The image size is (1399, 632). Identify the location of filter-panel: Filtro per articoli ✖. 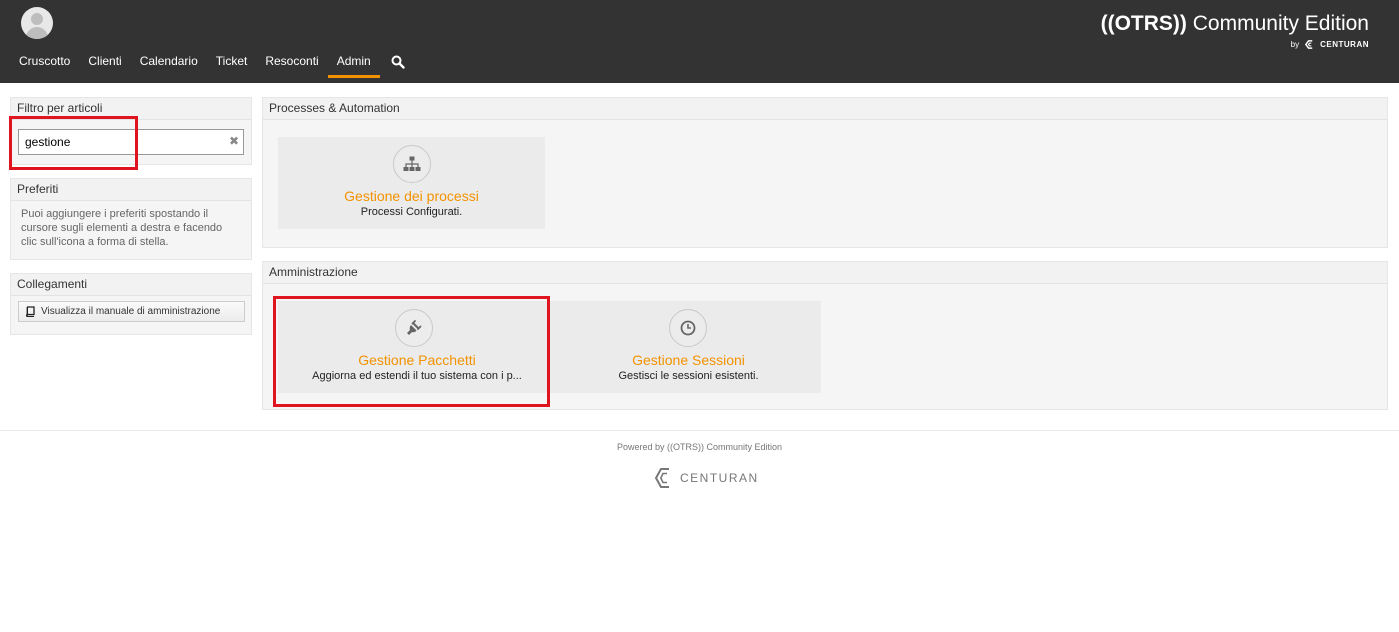
(131, 131).